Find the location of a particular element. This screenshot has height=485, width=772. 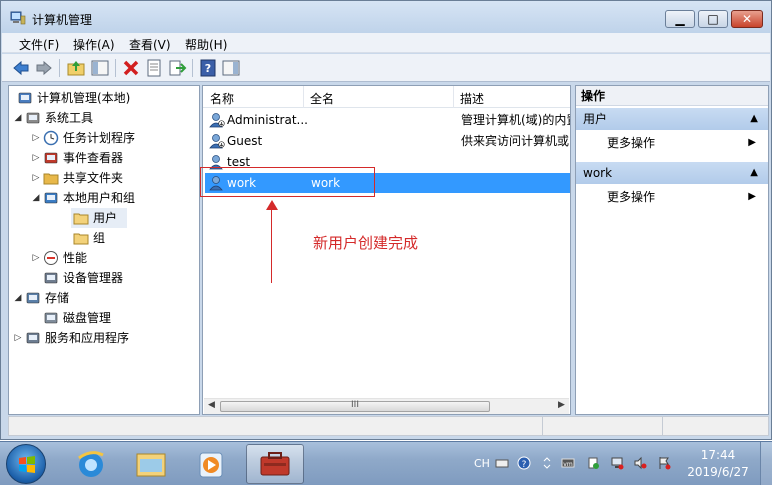

tree-item-11: 磁盘管理 is located at coordinates (104, 318).